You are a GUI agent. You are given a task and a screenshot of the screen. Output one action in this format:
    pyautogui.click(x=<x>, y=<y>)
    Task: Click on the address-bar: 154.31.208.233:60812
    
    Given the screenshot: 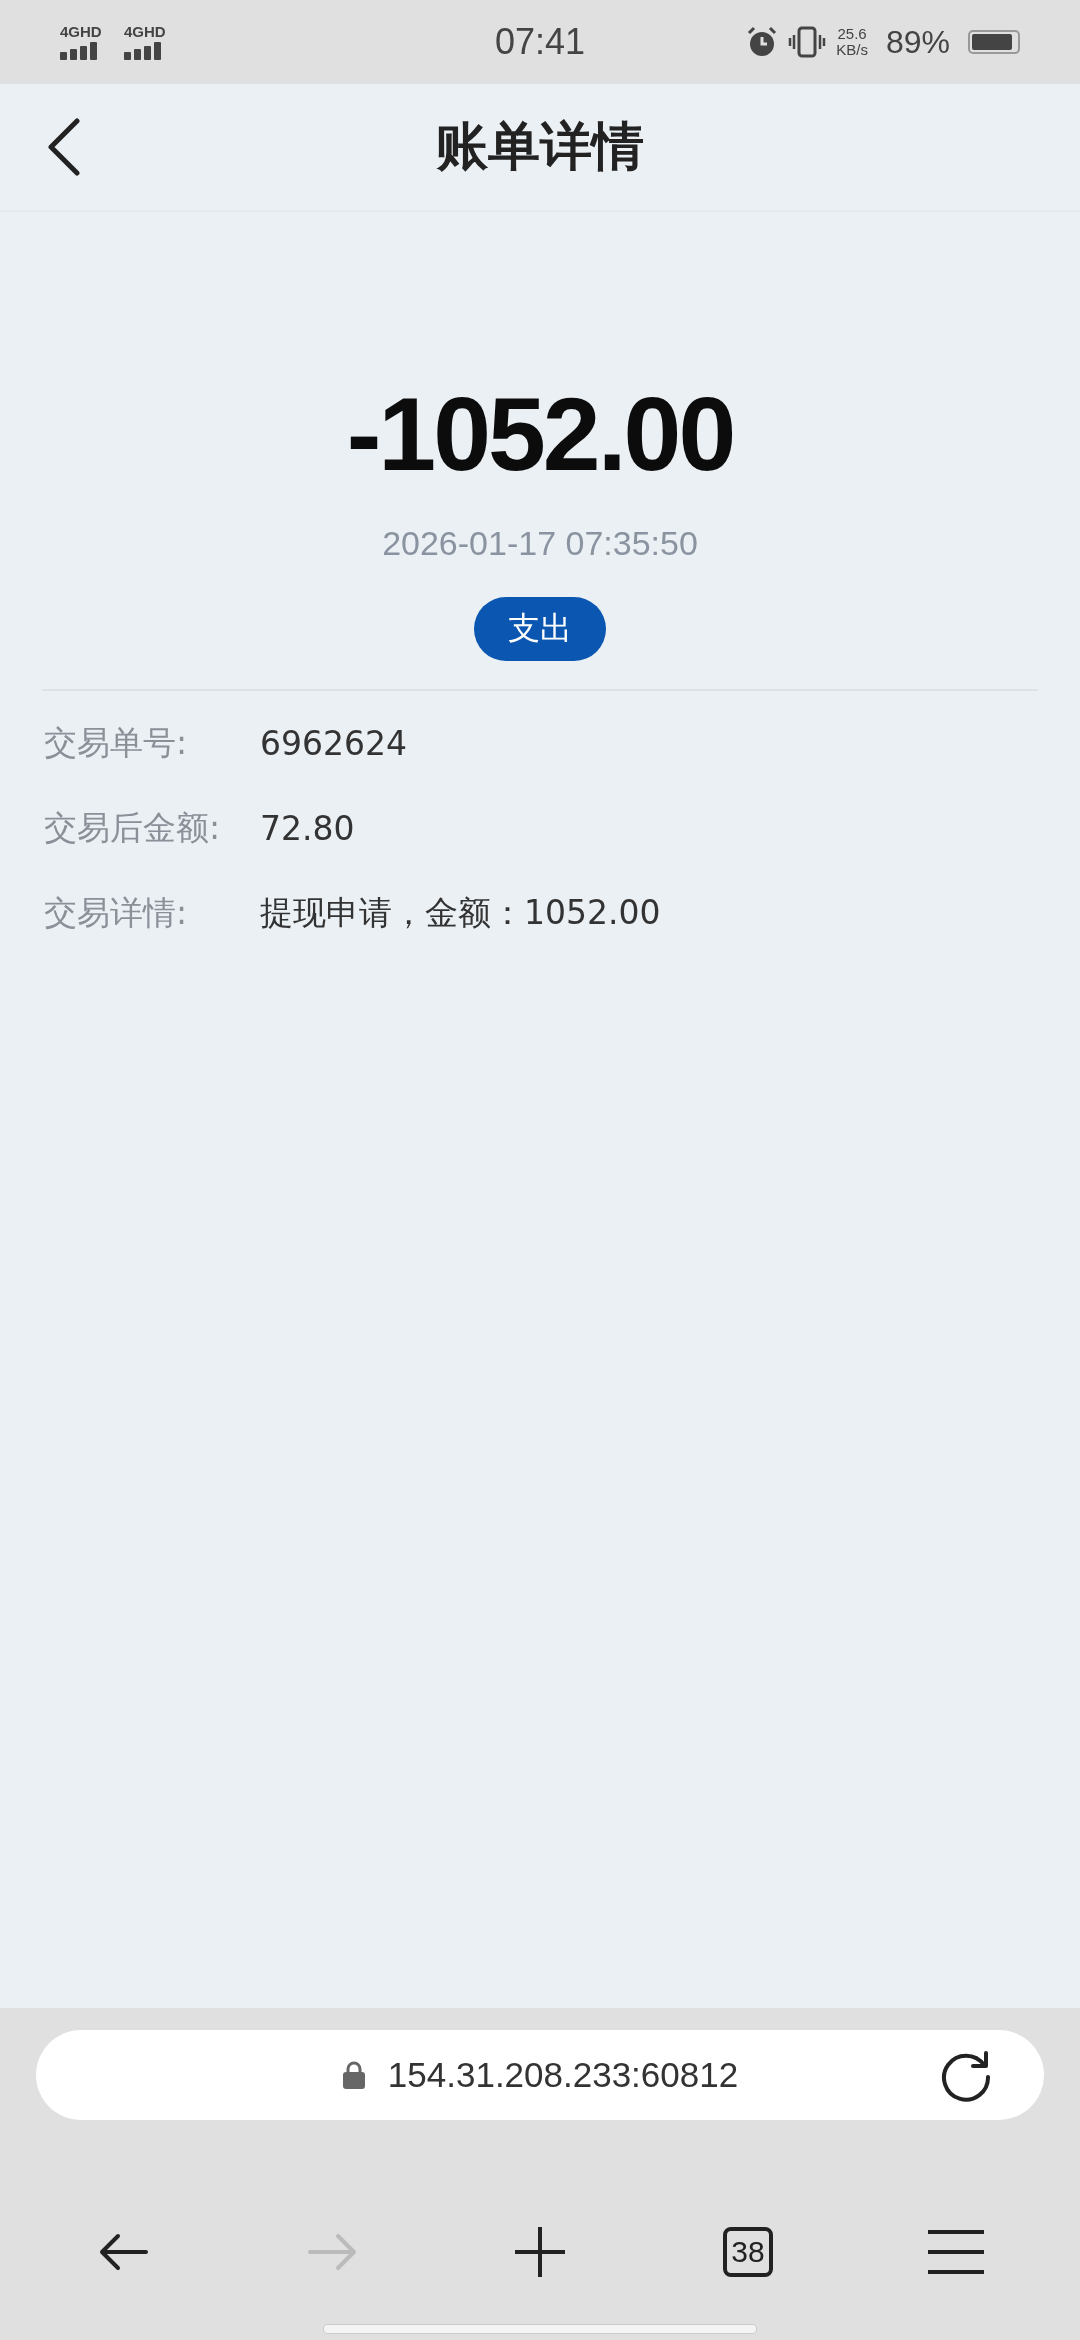 What is the action you would take?
    pyautogui.click(x=540, y=2075)
    